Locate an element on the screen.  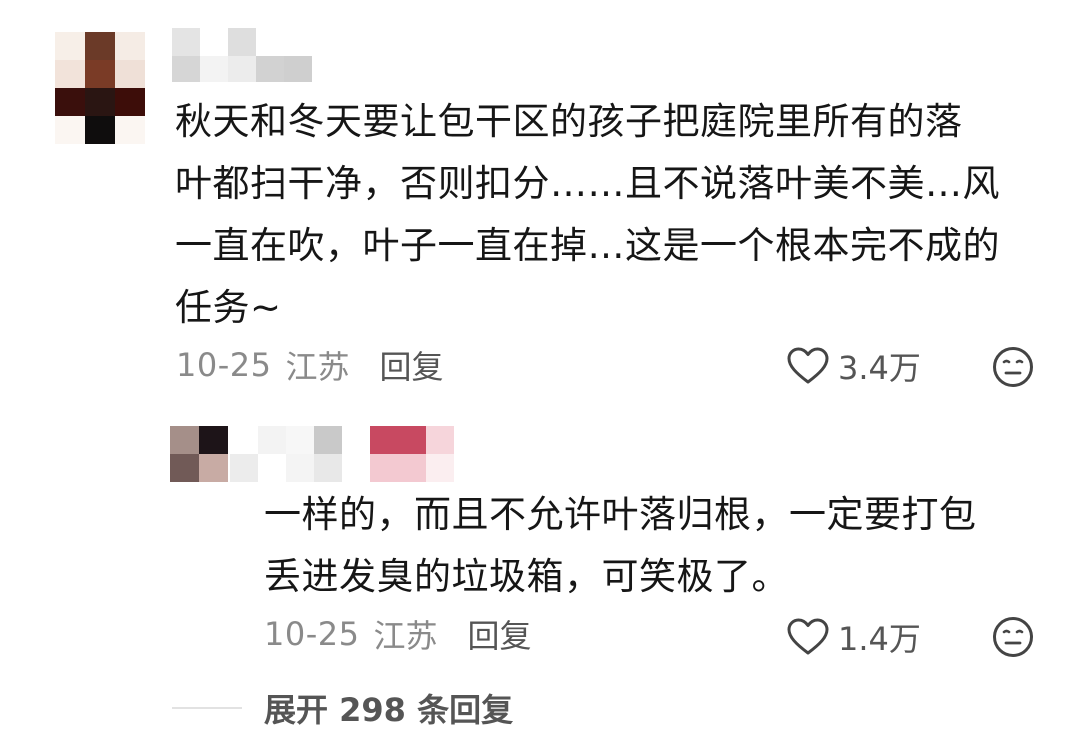
reply-text: 一样的，而且不允许叶落归根，一定要打包 丢进发臭的垃圾箱，可笑极了。 is located at coordinates (620, 545).